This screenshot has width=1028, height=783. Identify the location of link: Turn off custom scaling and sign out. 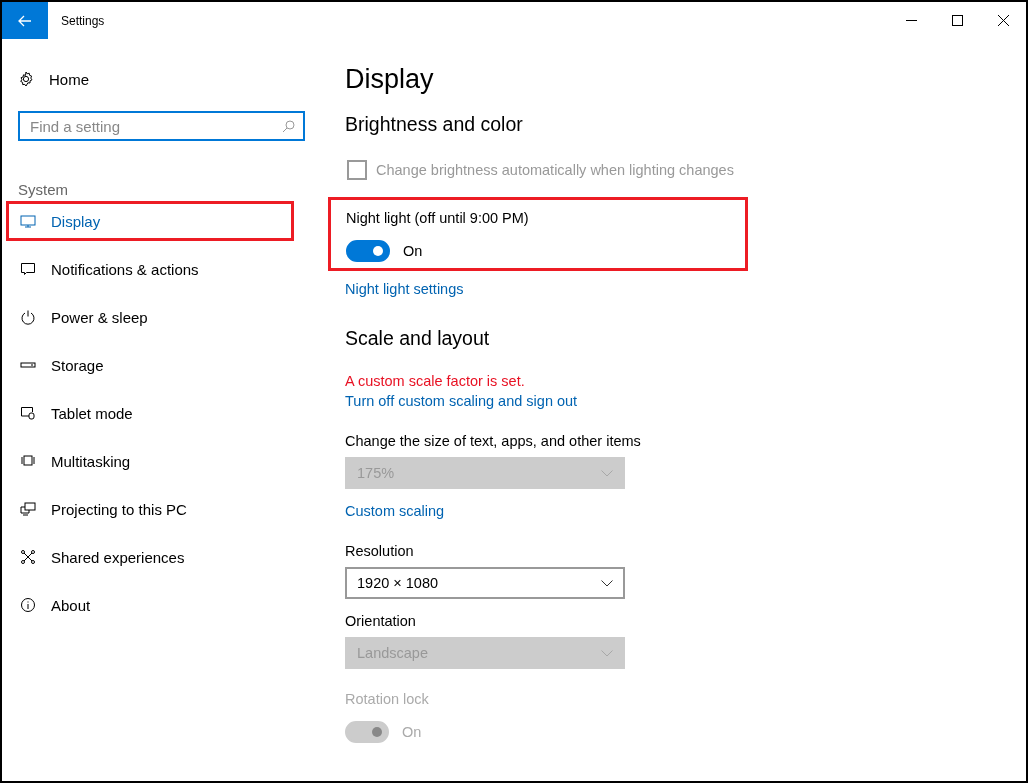
(461, 403).